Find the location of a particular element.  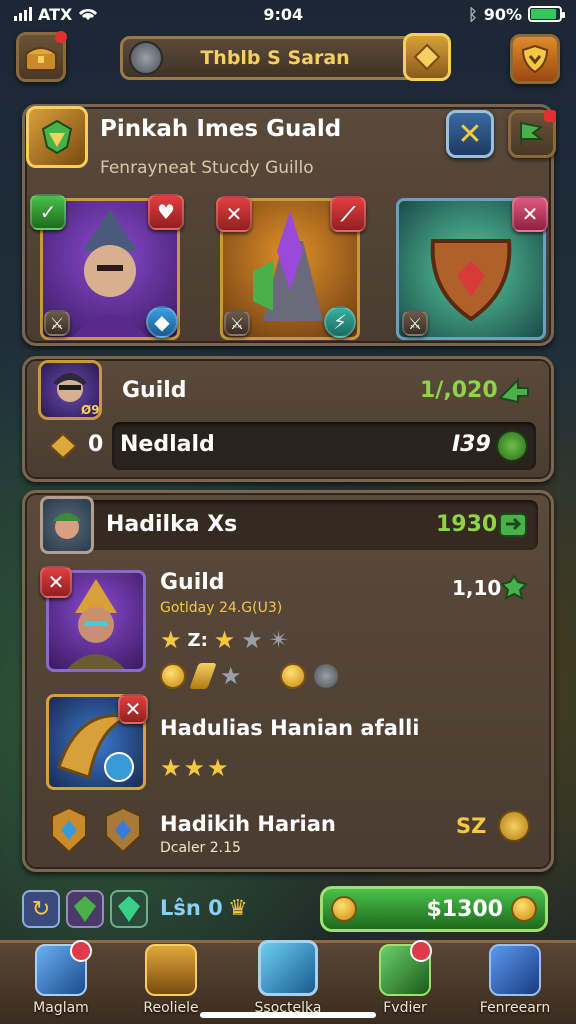

gold-x-icon: ✕ is located at coordinates (470, 134).